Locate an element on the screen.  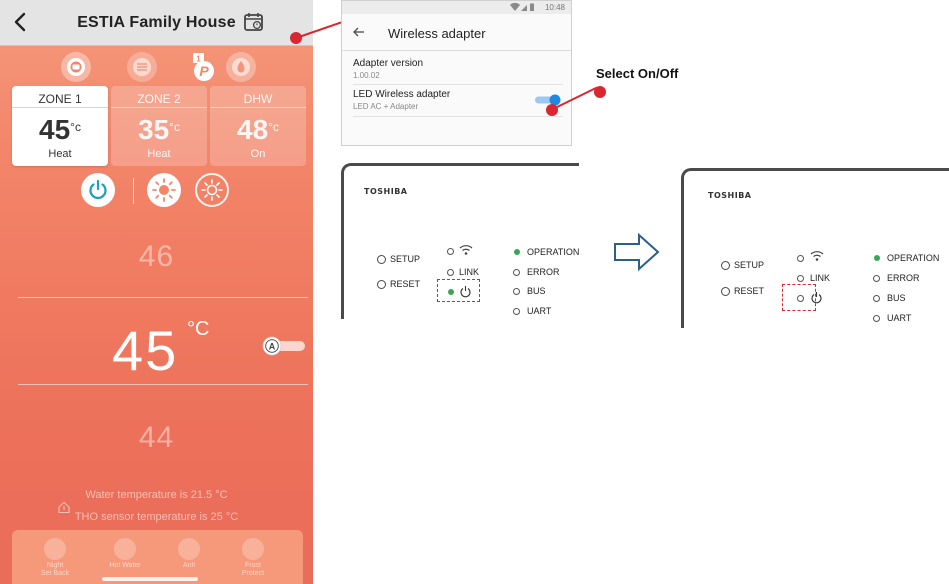
power-icon is located at coordinates (98, 189).